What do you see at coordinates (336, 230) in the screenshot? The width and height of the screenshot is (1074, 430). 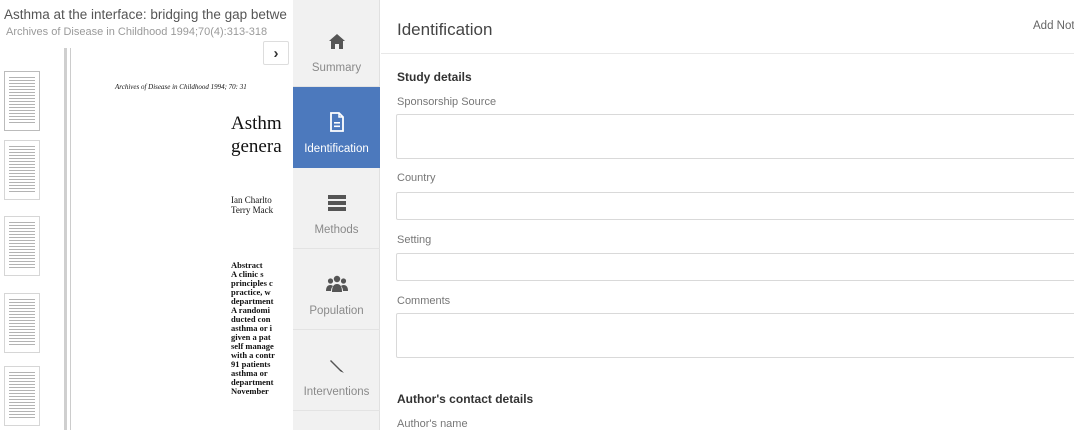 I see `nav-item-label: Methods` at bounding box center [336, 230].